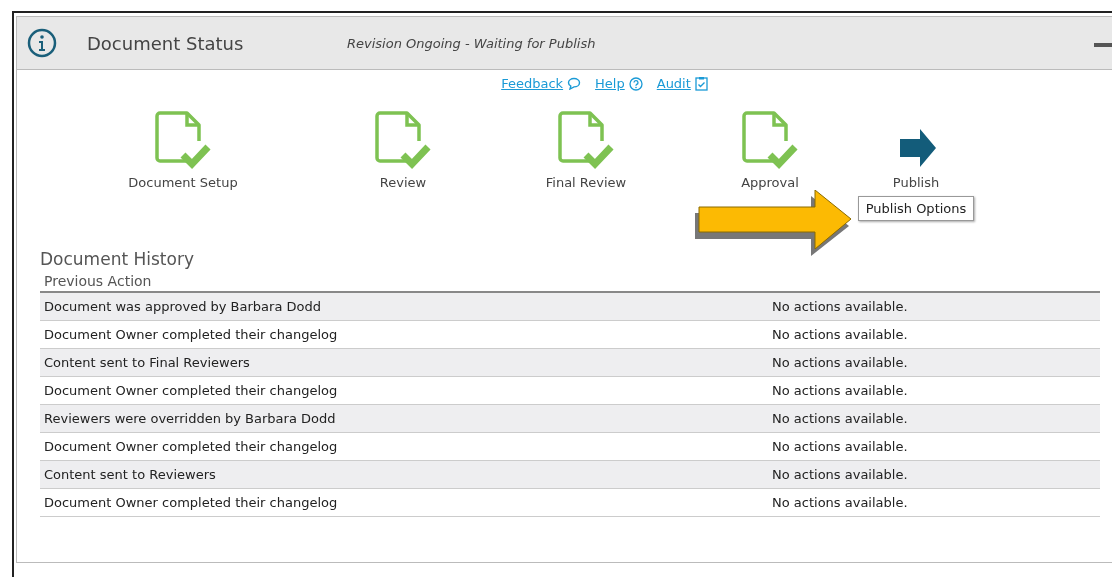 This screenshot has width=1112, height=578. What do you see at coordinates (166, 43) in the screenshot?
I see `panel-title: Document Status` at bounding box center [166, 43].